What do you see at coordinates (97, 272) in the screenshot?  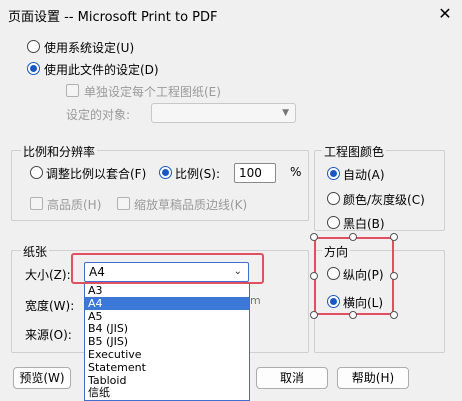 I see `paper-size-value: A4` at bounding box center [97, 272].